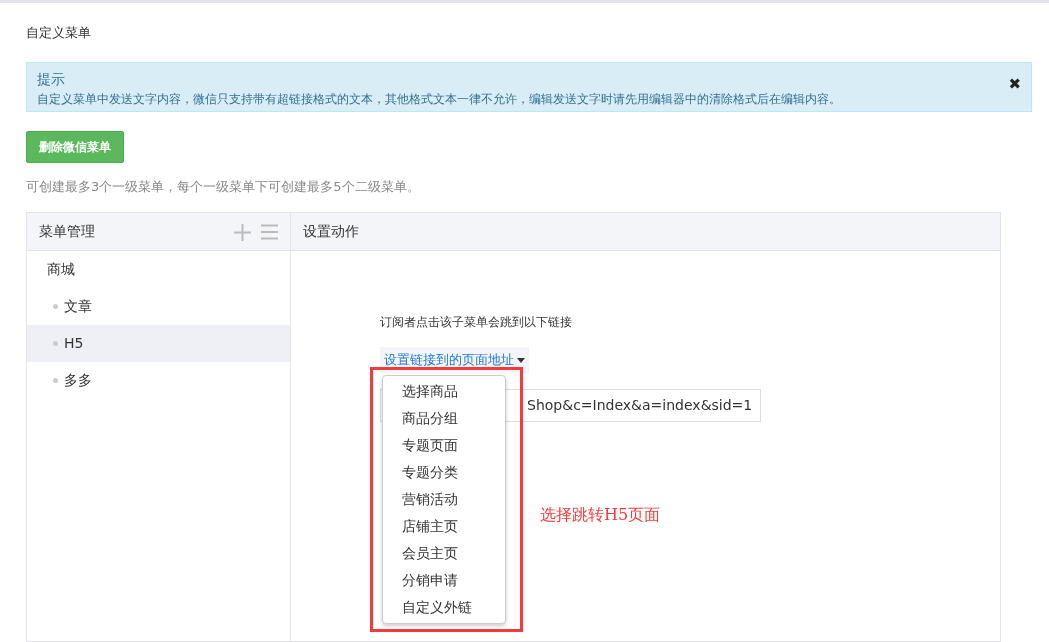 Image resolution: width=1049 pixels, height=642 pixels. Describe the element at coordinates (51, 79) in the screenshot. I see `alert-title: 提示` at that location.